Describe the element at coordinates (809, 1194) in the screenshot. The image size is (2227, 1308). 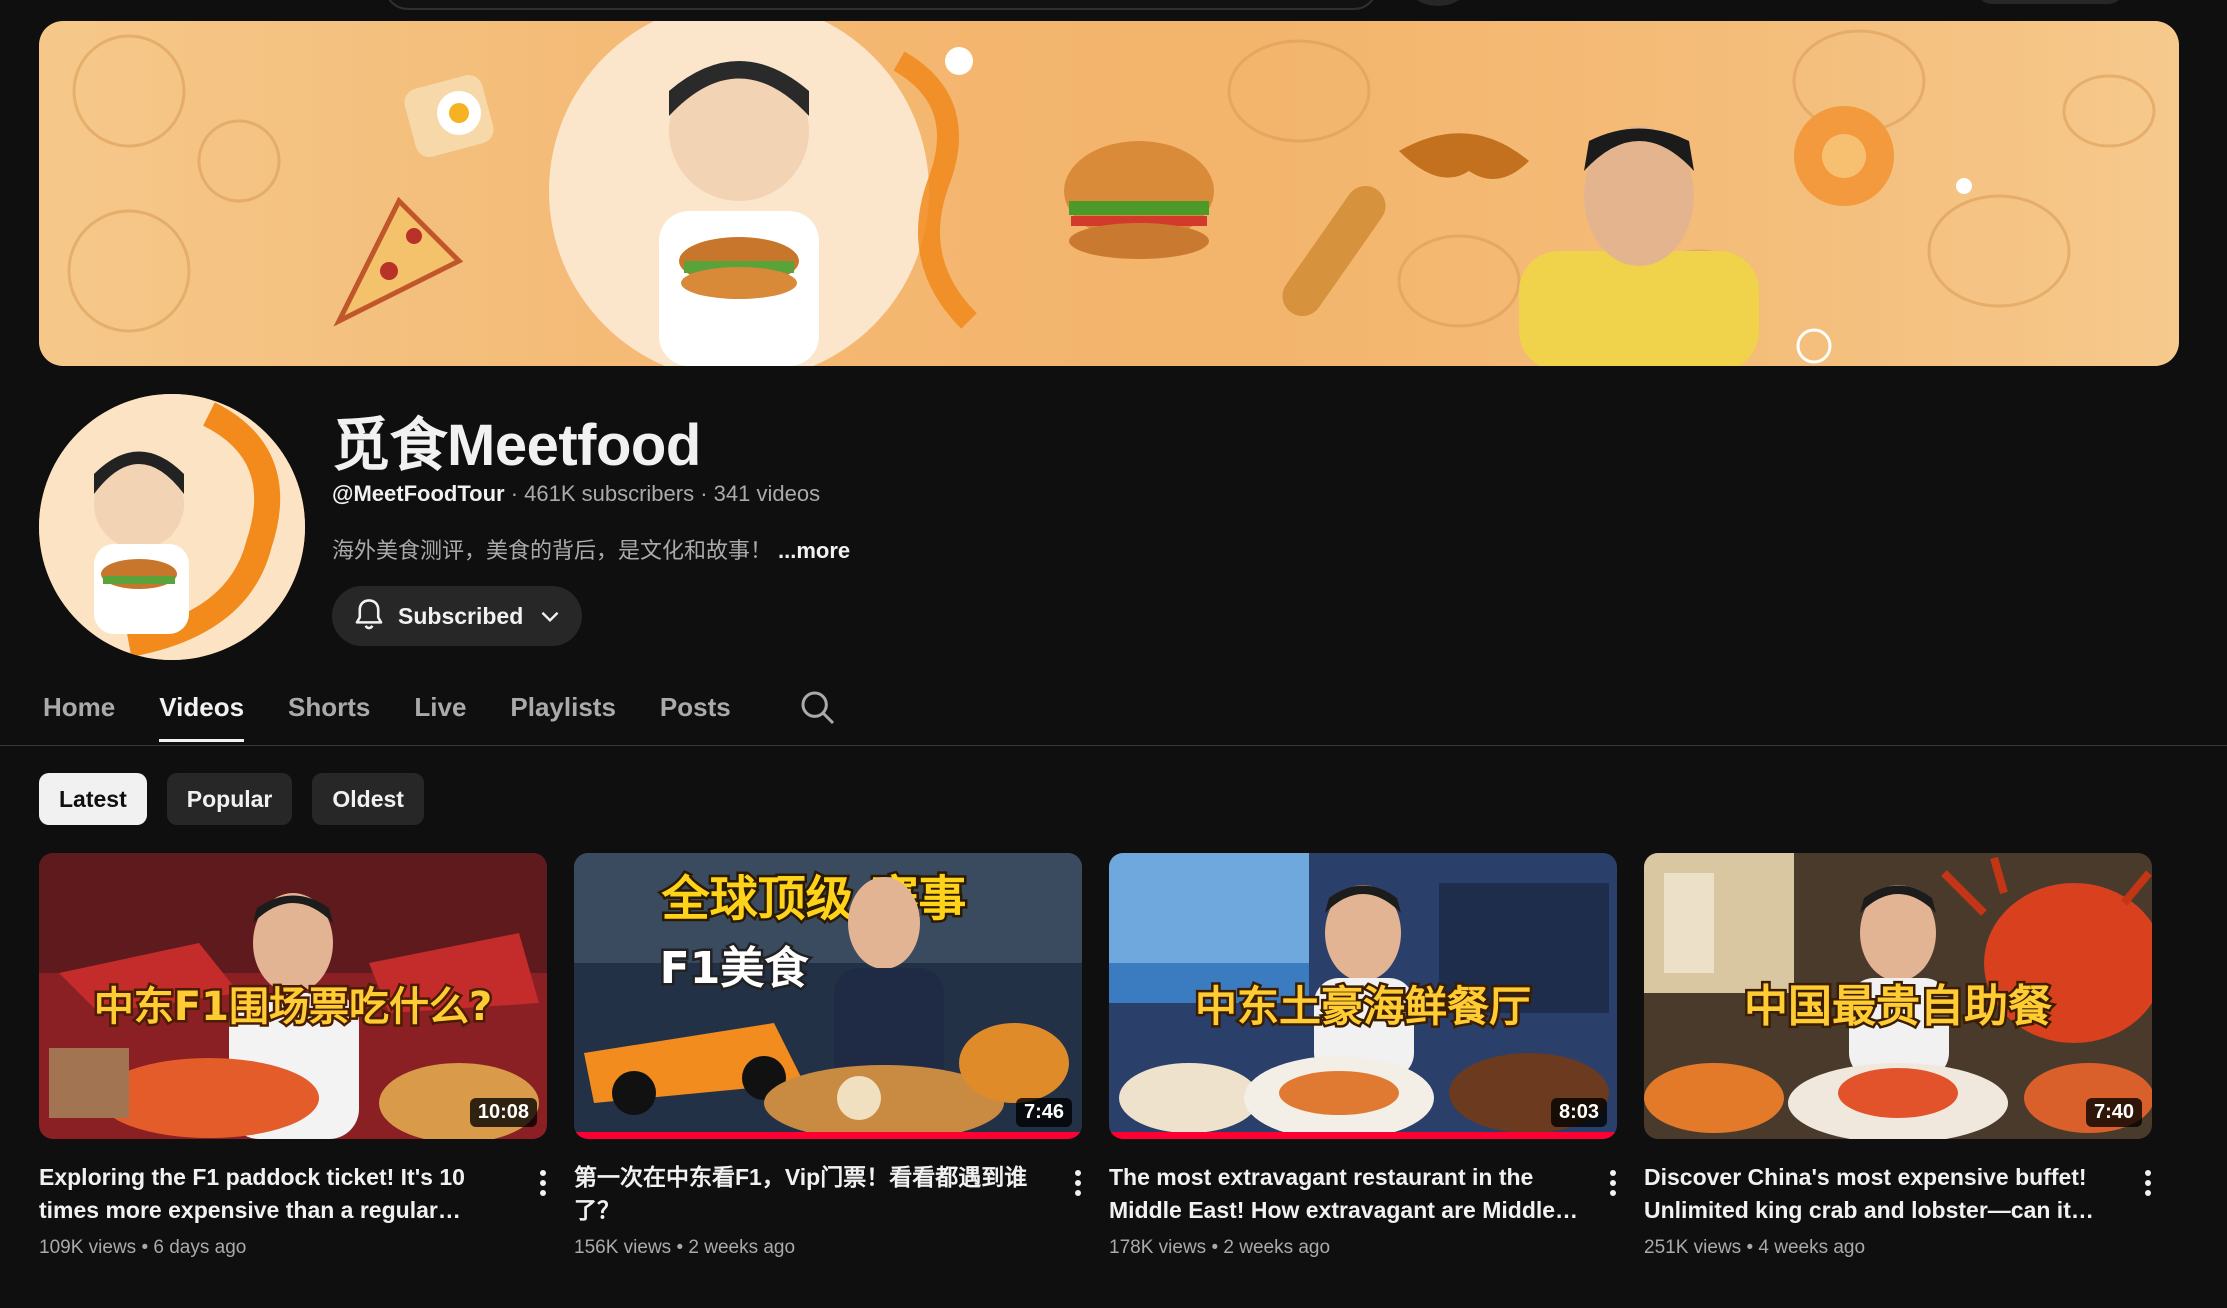
I see `video-title: 第一次在中东看F1，Vip门票！看看都遇到谁了？` at that location.